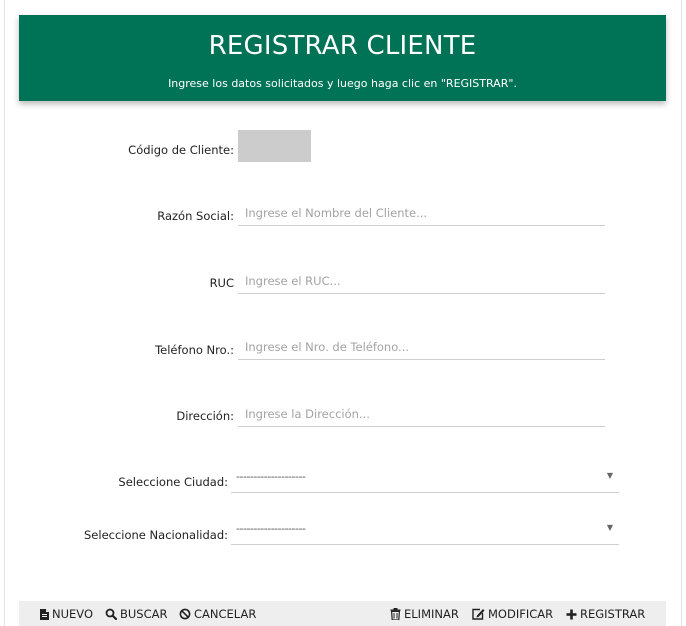 Image resolution: width=686 pixels, height=626 pixels. What do you see at coordinates (431, 614) in the screenshot?
I see `eliminar-label: ELIMINAR` at bounding box center [431, 614].